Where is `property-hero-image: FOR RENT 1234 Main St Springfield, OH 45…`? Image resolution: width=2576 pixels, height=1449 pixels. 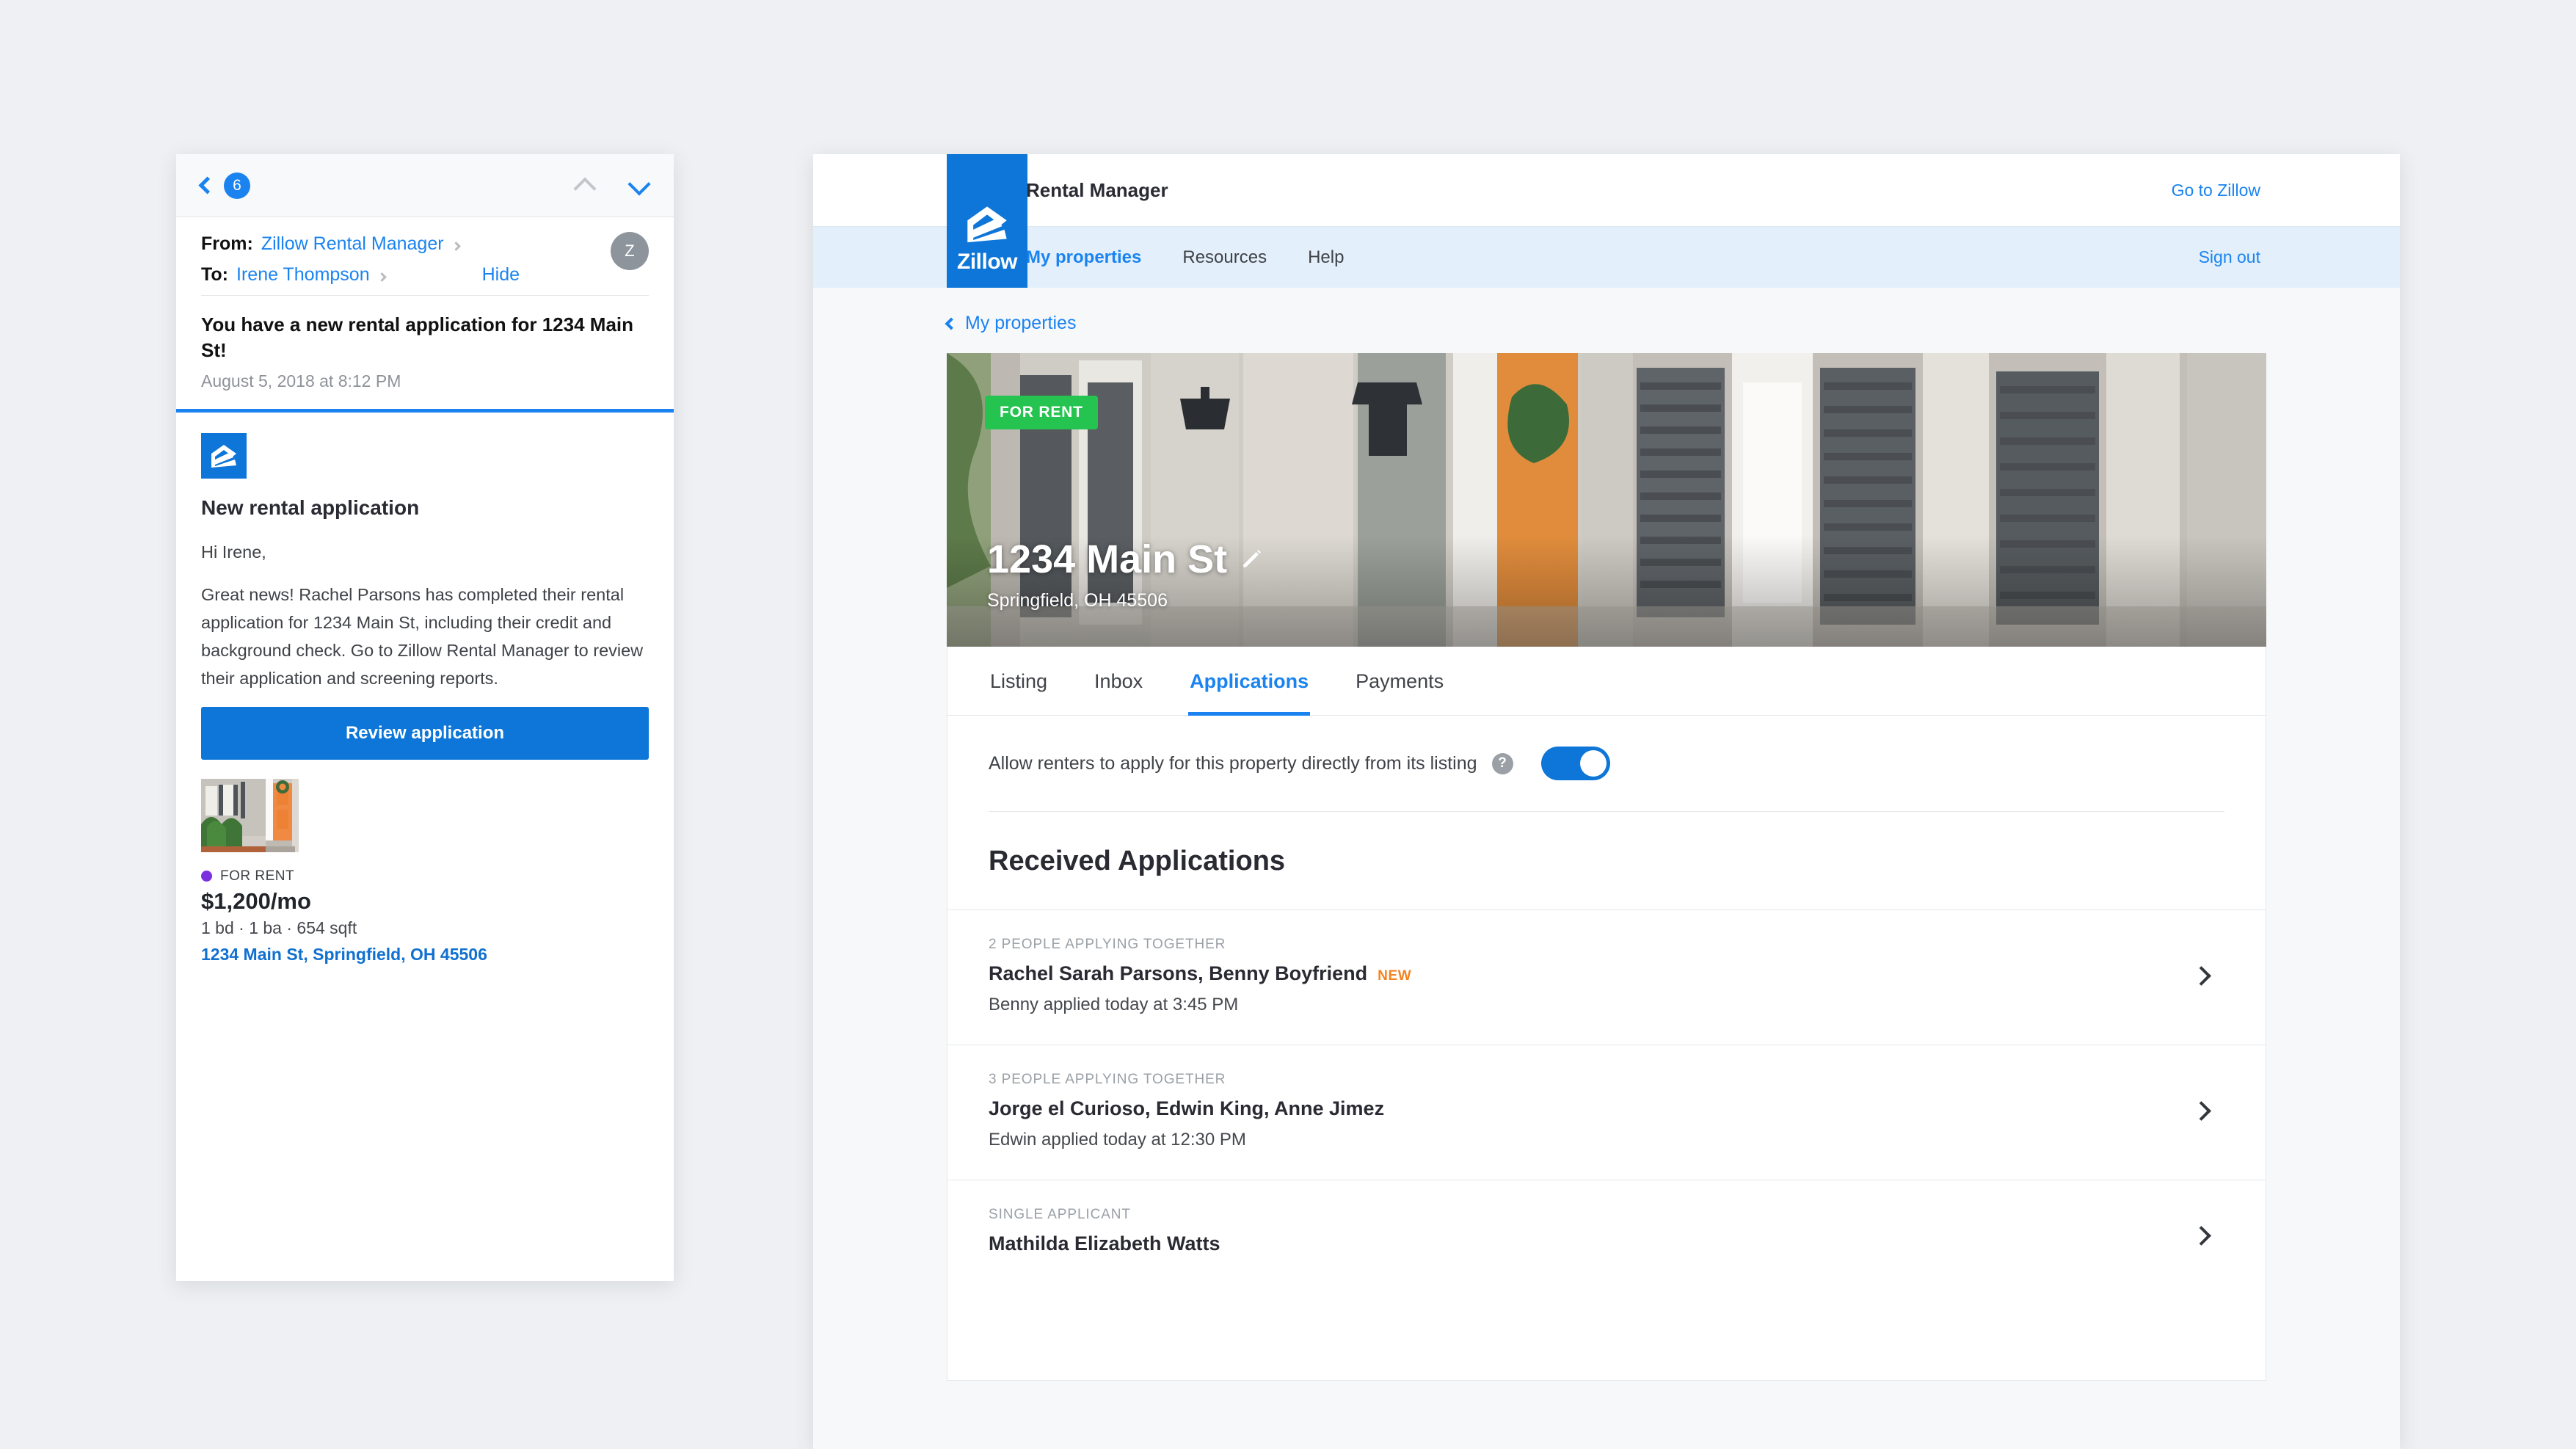 property-hero-image: FOR RENT 1234 Main St Springfield, OH 45… is located at coordinates (1606, 500).